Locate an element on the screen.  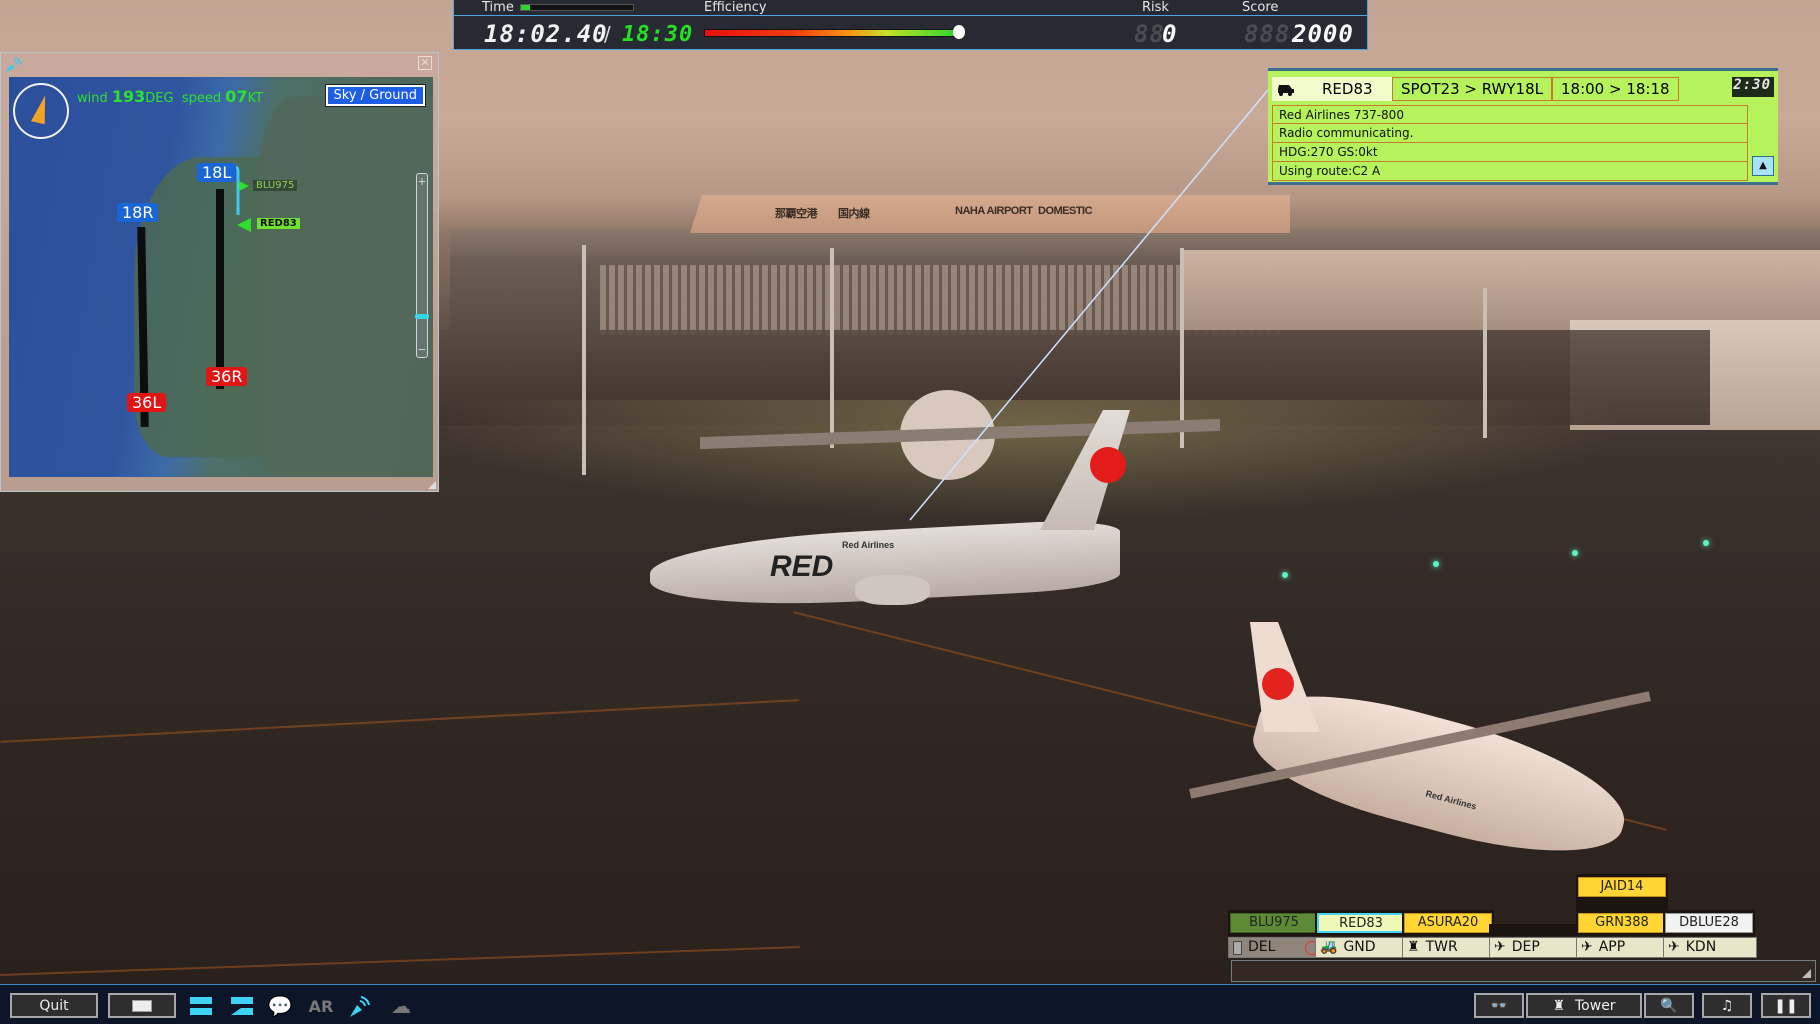
time-label: Time is located at coordinates (498, 7).